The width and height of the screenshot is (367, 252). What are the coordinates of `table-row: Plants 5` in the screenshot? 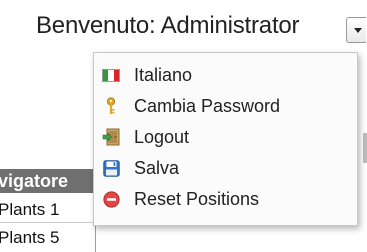 It's located at (49, 238).